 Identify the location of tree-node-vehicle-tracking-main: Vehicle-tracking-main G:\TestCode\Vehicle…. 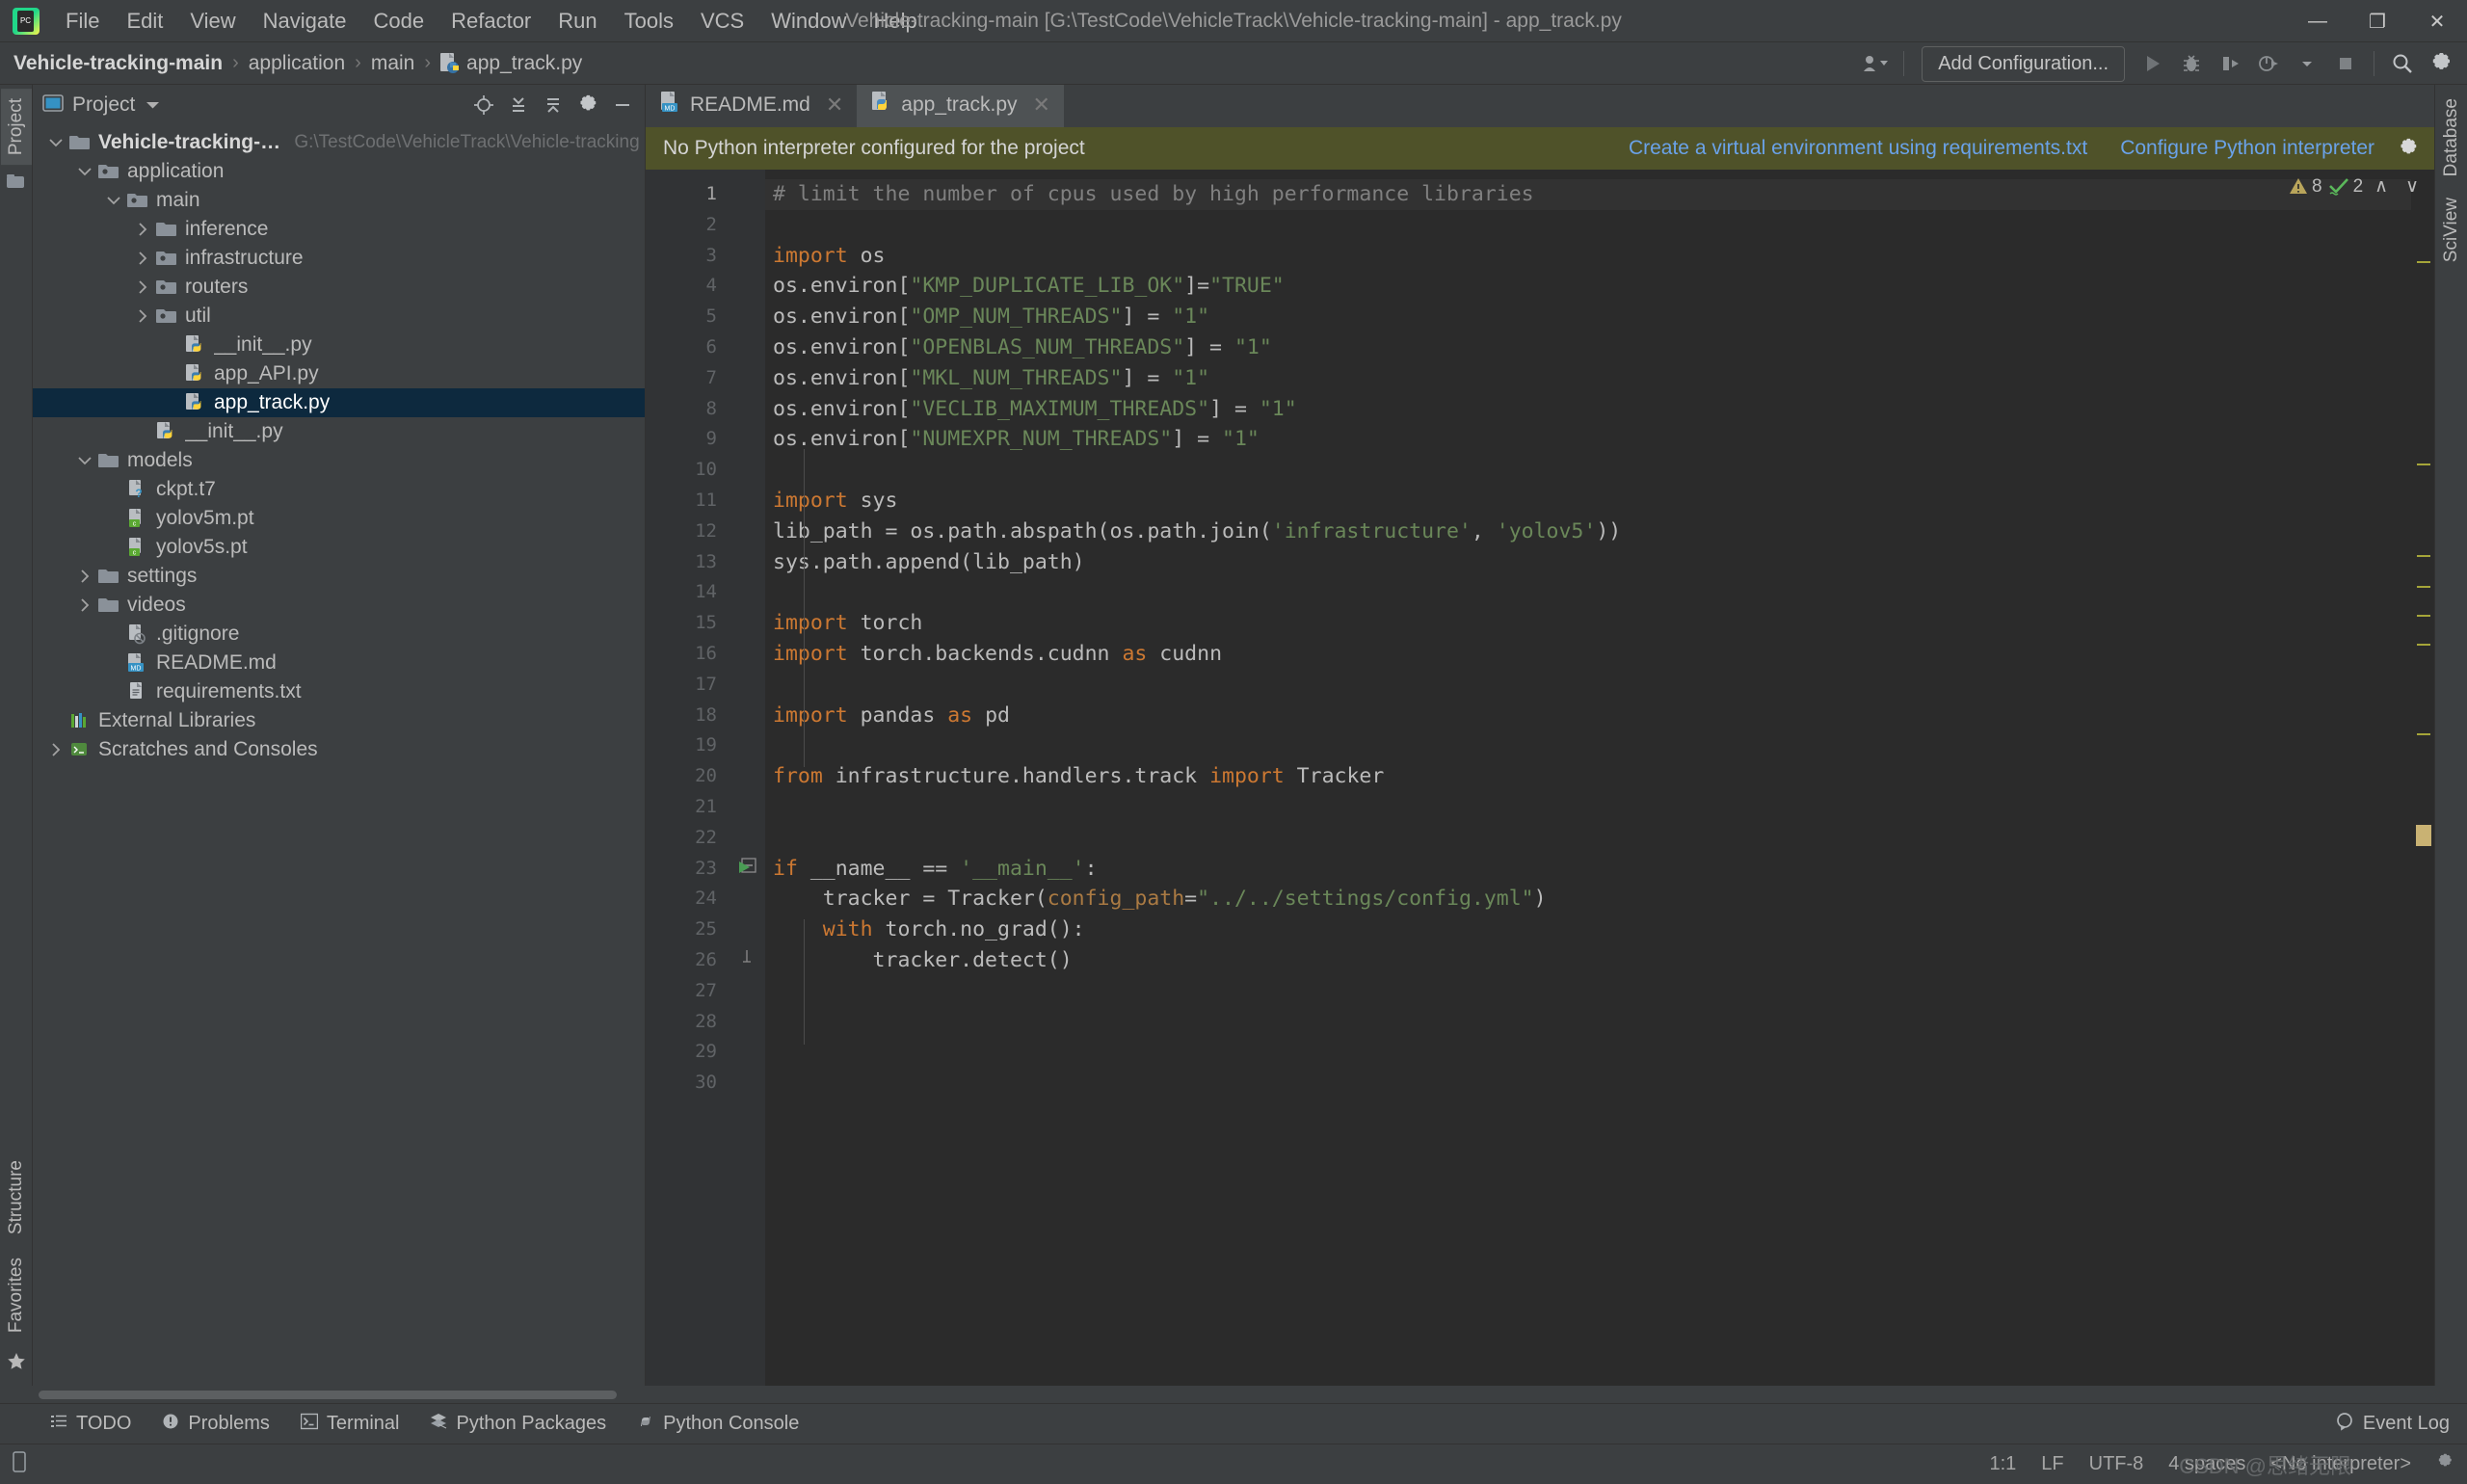
(339, 142).